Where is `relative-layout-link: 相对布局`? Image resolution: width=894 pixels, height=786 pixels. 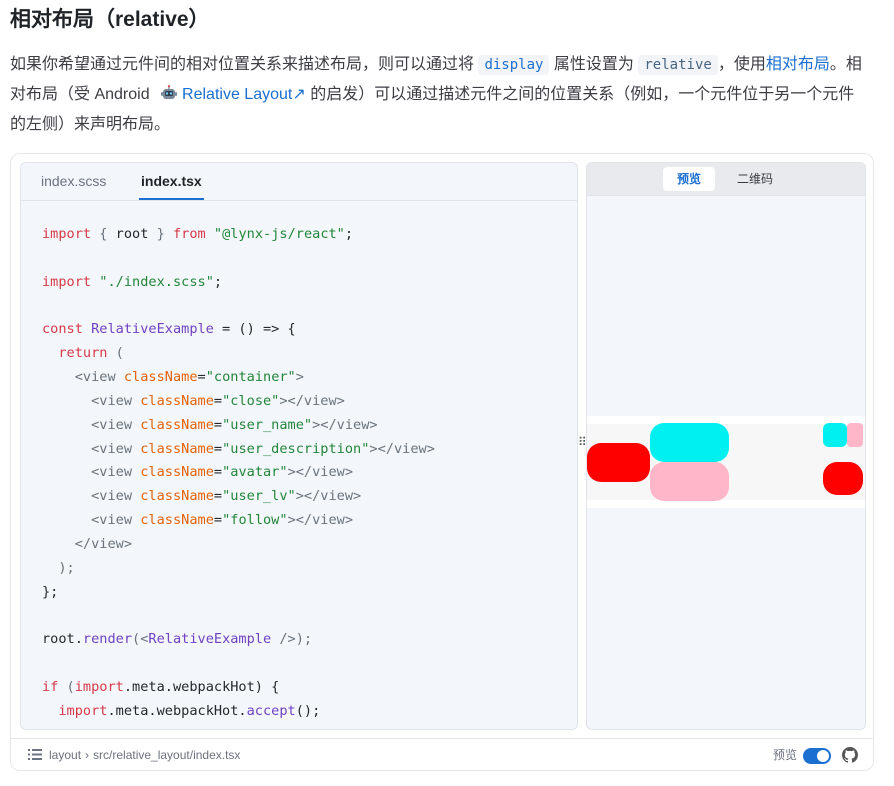
relative-layout-link: 相对布局 is located at coordinates (798, 64).